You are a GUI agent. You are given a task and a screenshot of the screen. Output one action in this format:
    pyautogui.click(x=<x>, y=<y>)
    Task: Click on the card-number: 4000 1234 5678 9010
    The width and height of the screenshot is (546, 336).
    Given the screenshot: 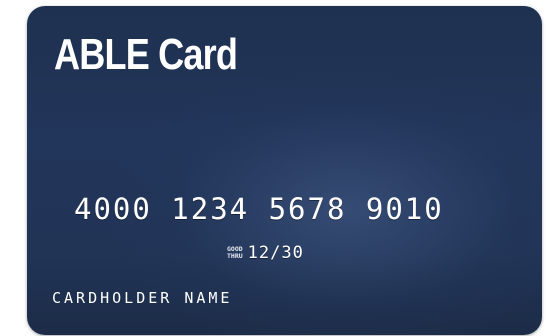 What is the action you would take?
    pyautogui.click(x=259, y=209)
    